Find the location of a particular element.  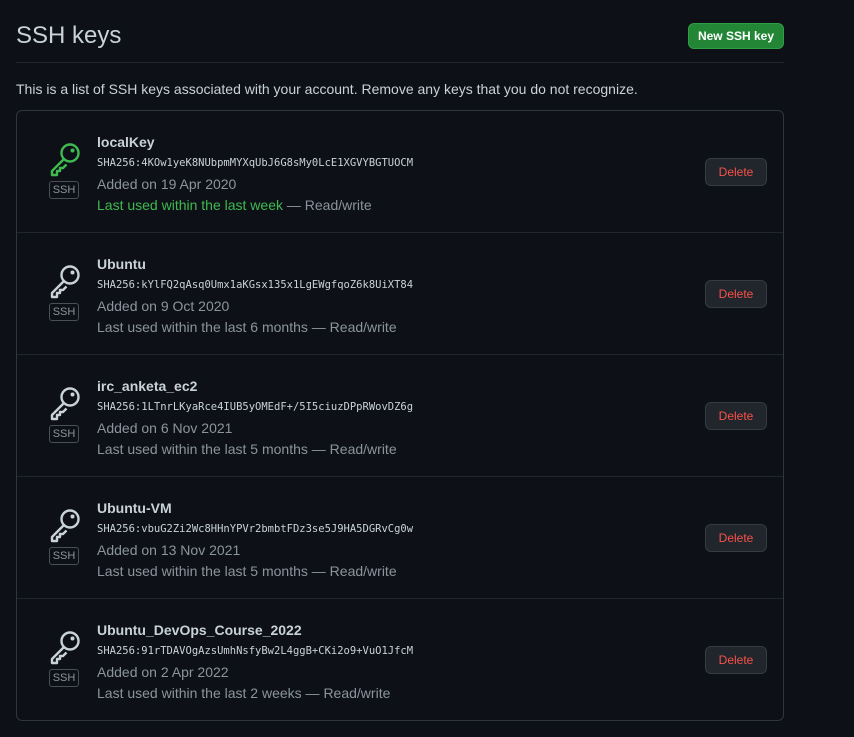

key-name: Ubuntu_DevOps_Course_2022 is located at coordinates (199, 630).